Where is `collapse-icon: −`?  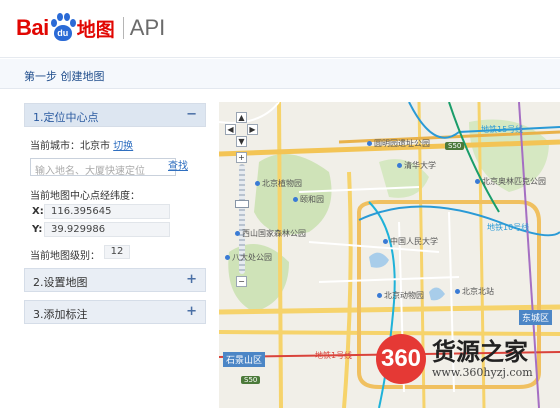 collapse-icon: − is located at coordinates (191, 114).